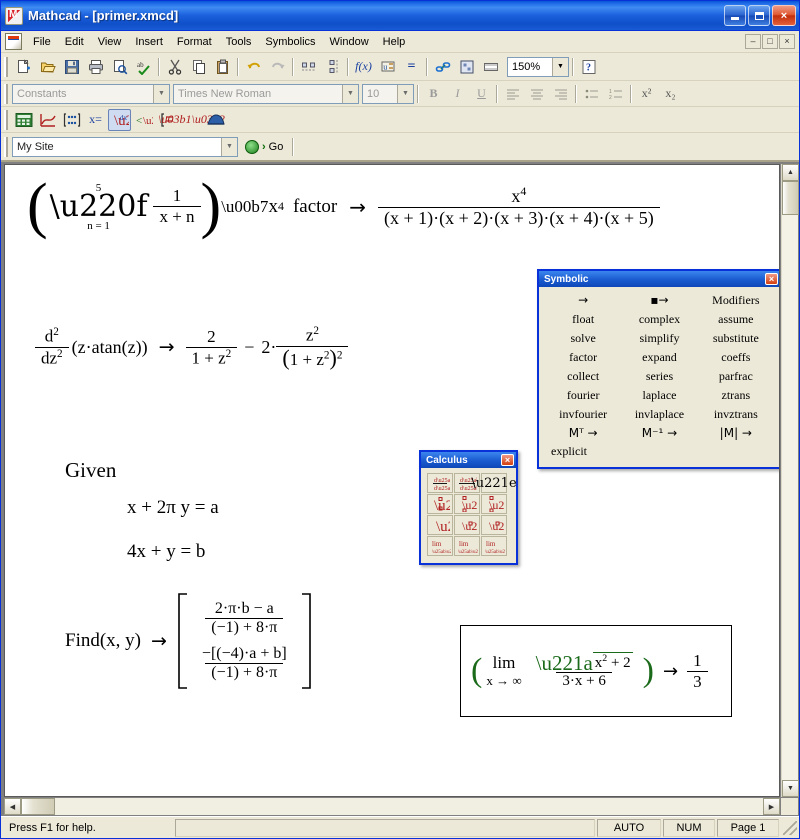 Image resolution: width=800 pixels, height=839 pixels. What do you see at coordinates (481, 94) in the screenshot?
I see `underline-button: U` at bounding box center [481, 94].